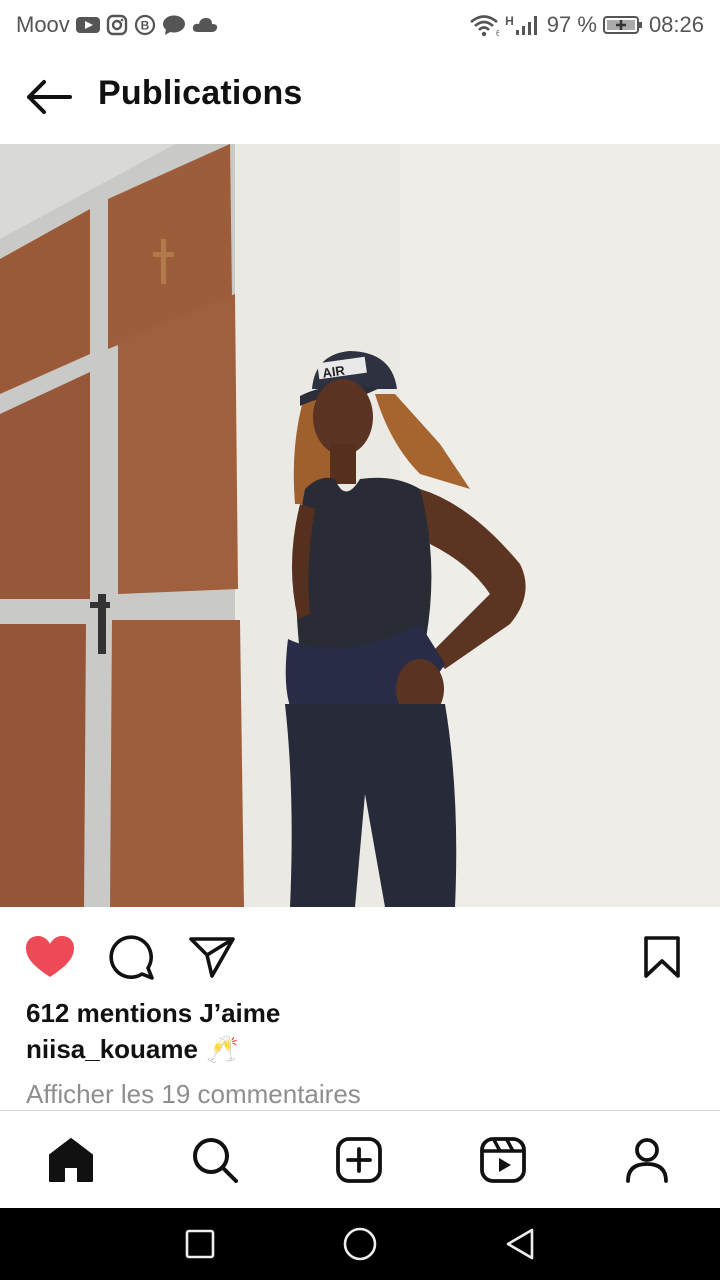  Describe the element at coordinates (523, 25) in the screenshot. I see `signal-icon: H` at that location.